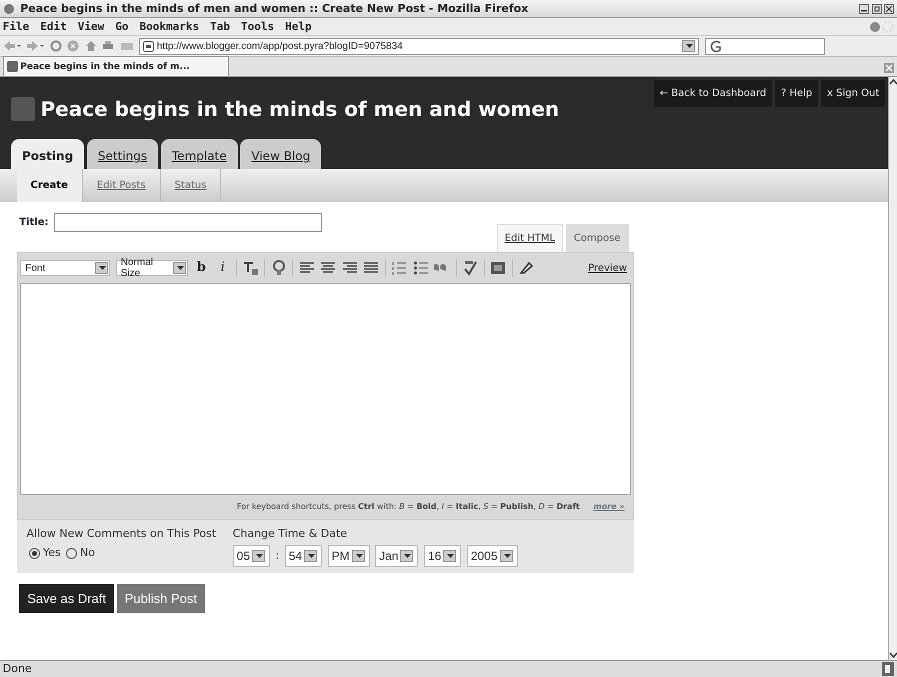 Image resolution: width=897 pixels, height=677 pixels. What do you see at coordinates (419, 46) in the screenshot?
I see `address-field: http://www.blogger.com/app/post.pyra?blogID=9075834` at bounding box center [419, 46].